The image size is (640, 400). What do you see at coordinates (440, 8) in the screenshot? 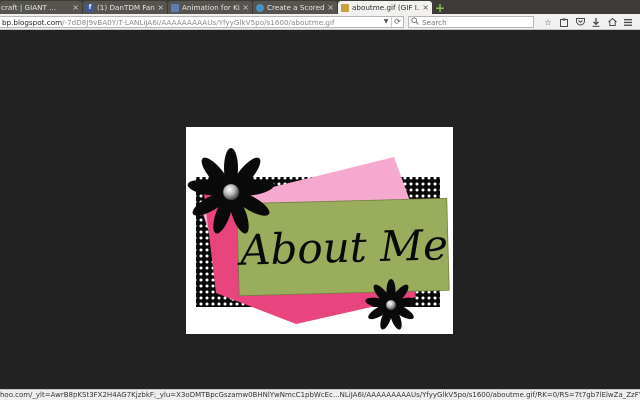
I see `new-tab-button: +` at bounding box center [440, 8].